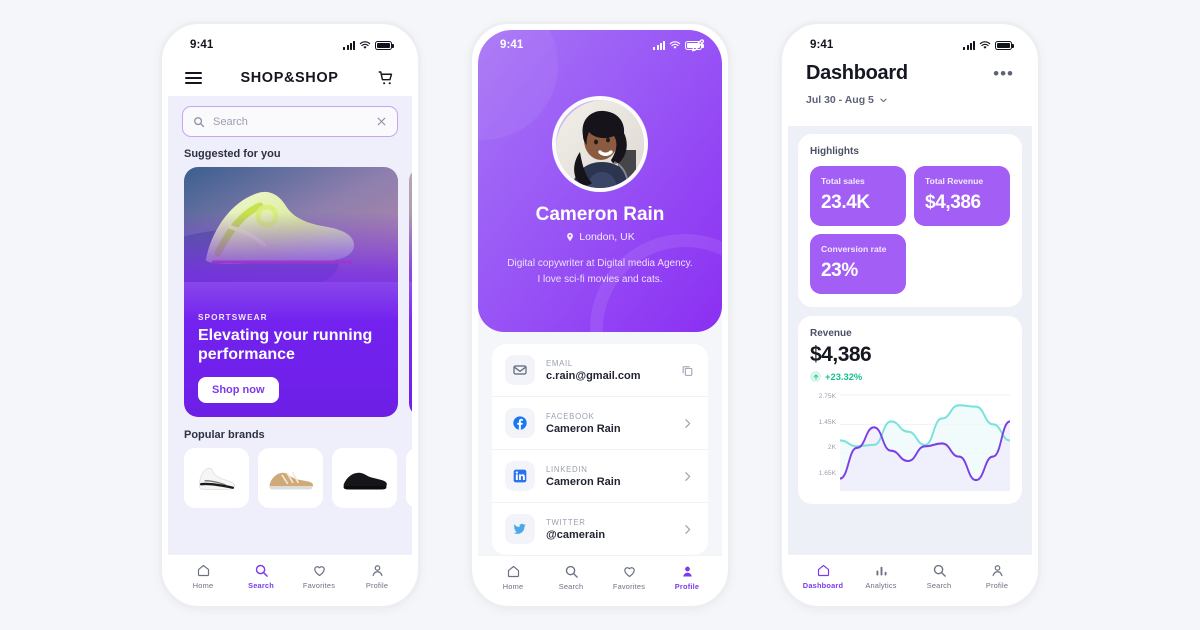 This screenshot has height=630, width=1200. Describe the element at coordinates (285, 345) in the screenshot. I see `promo-headline: Elevating your running performance` at that location.